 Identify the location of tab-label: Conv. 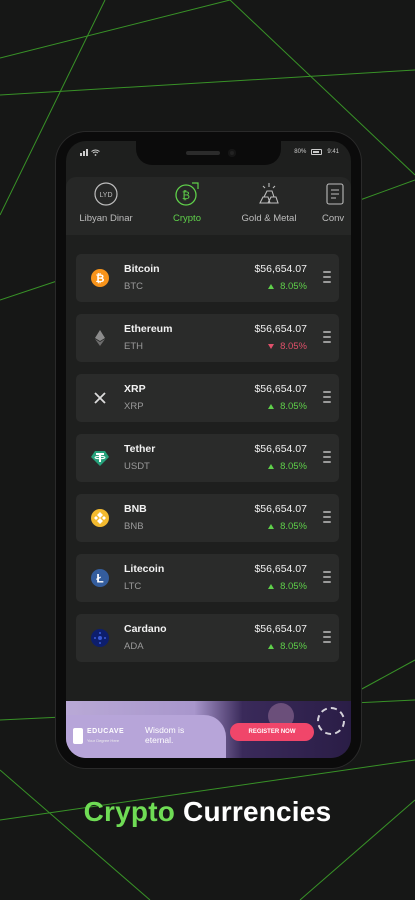
(333, 218).